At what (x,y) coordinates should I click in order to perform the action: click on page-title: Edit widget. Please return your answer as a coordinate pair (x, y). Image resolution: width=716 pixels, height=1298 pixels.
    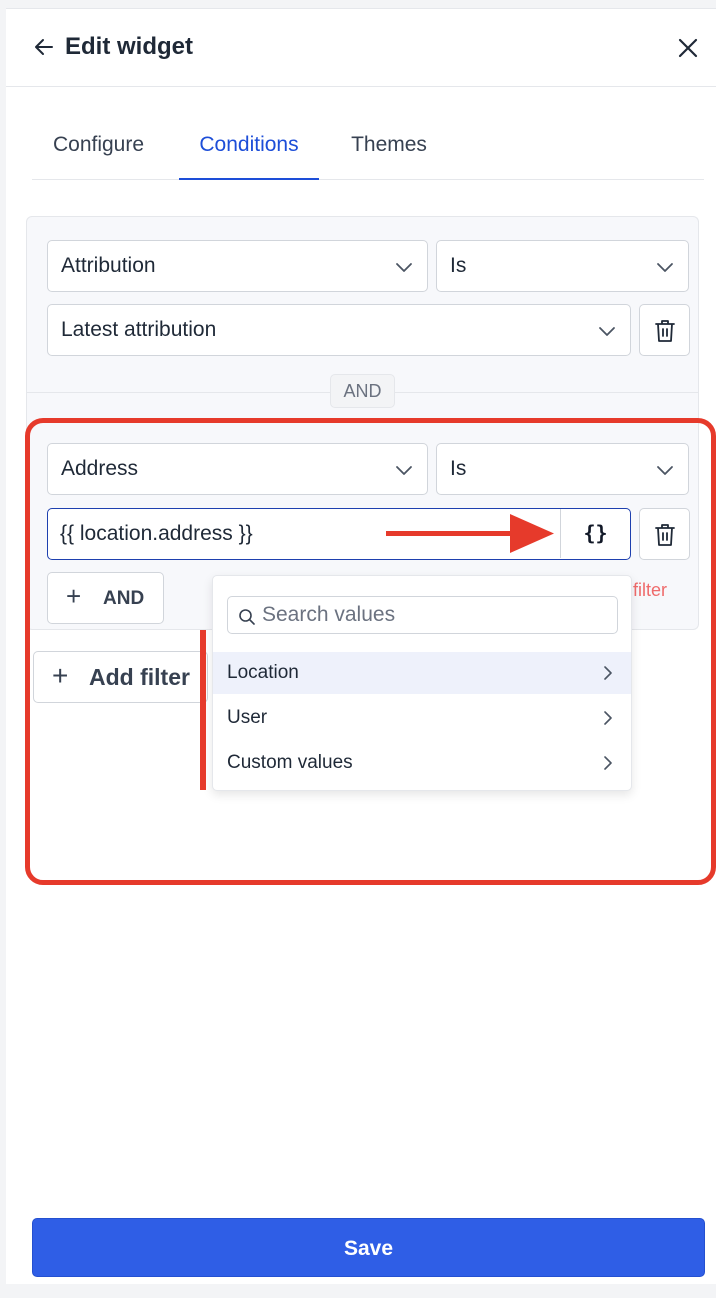
    Looking at the image, I should click on (129, 46).